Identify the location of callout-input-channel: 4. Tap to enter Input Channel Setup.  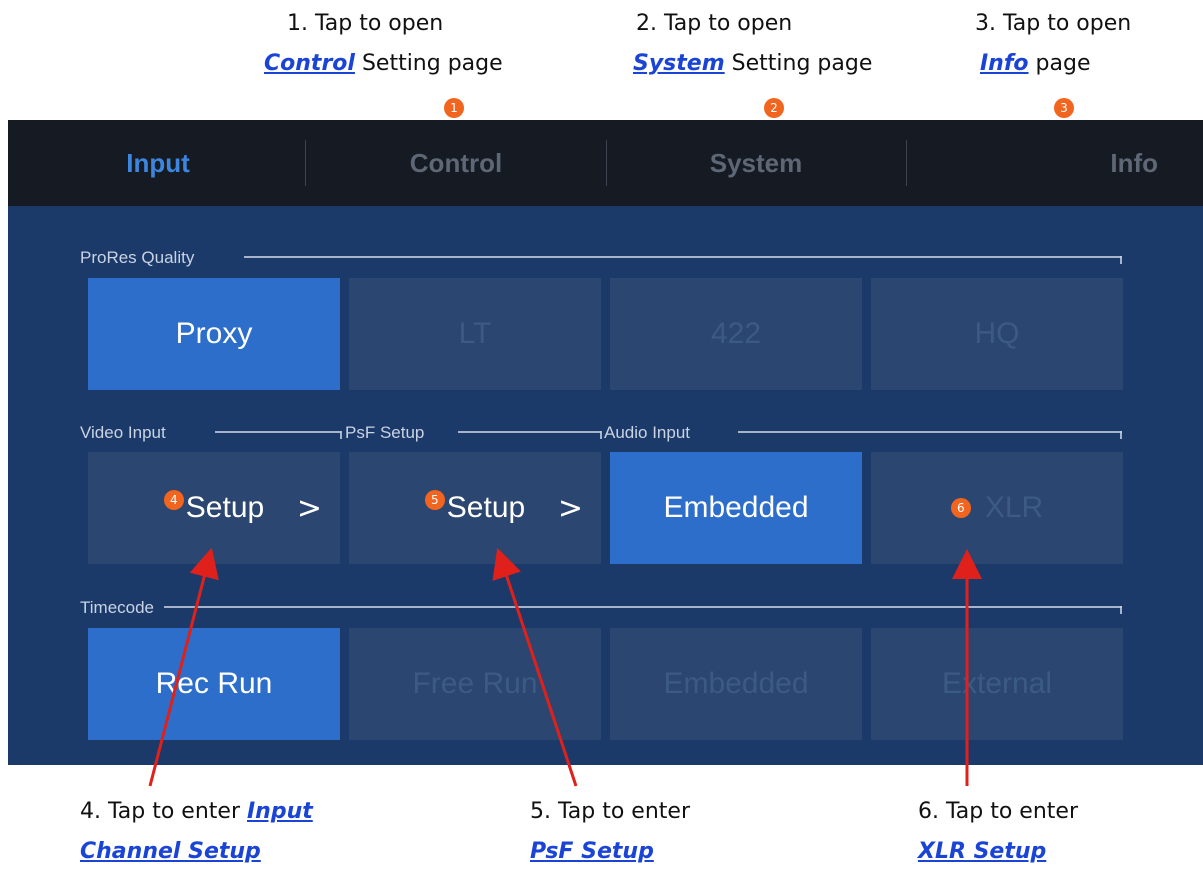
(196, 832).